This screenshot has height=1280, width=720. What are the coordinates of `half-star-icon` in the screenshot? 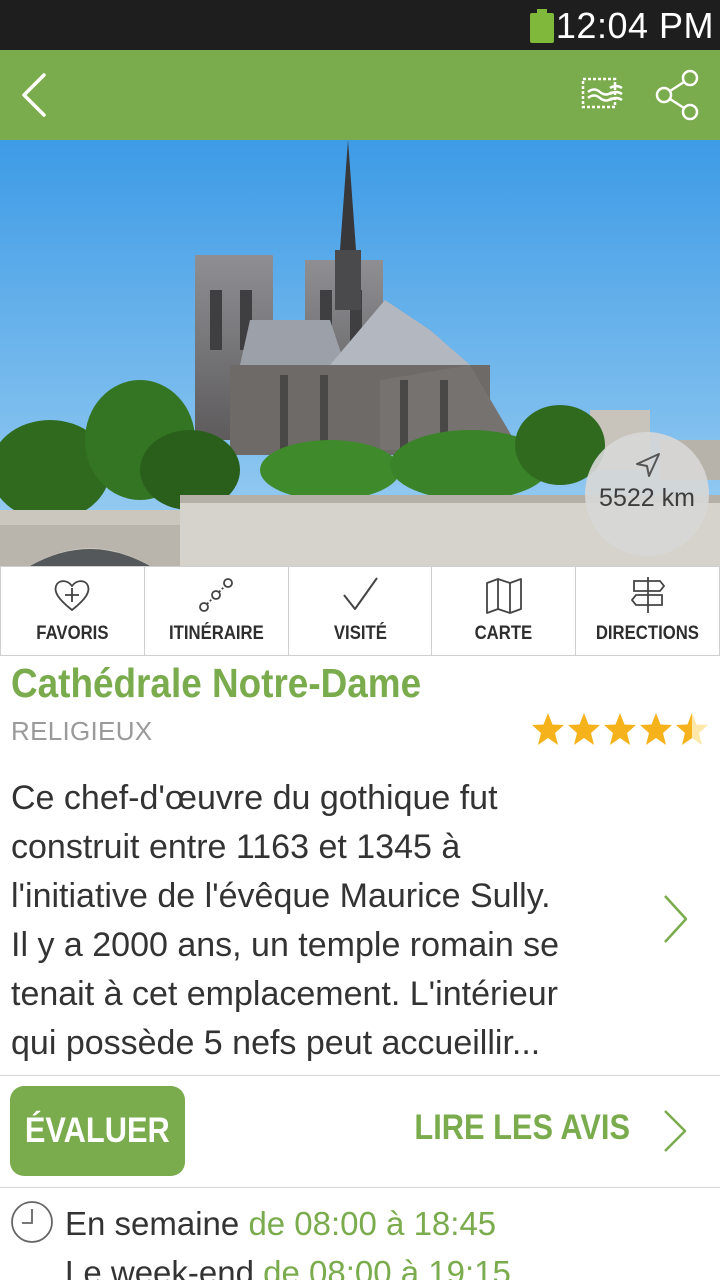 It's located at (692, 729).